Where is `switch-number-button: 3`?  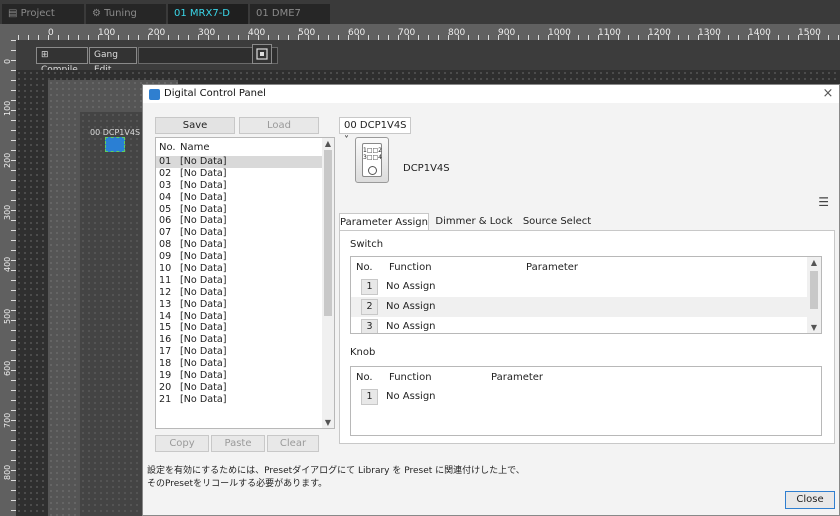 switch-number-button: 3 is located at coordinates (369, 326).